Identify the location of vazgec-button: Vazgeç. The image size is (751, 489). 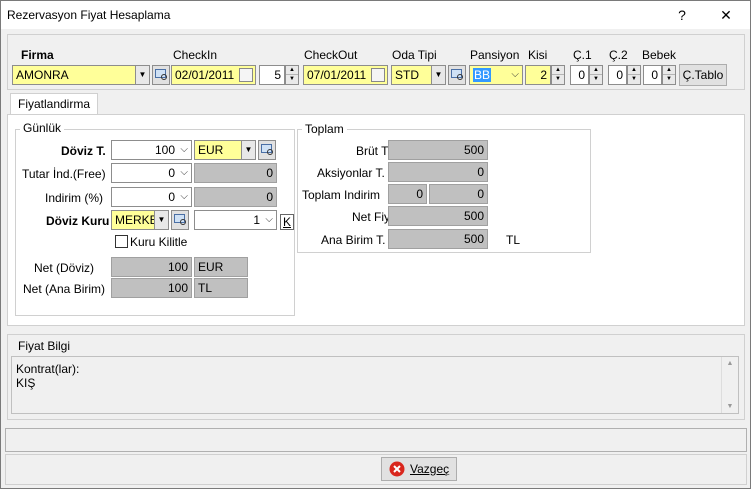
(419, 469).